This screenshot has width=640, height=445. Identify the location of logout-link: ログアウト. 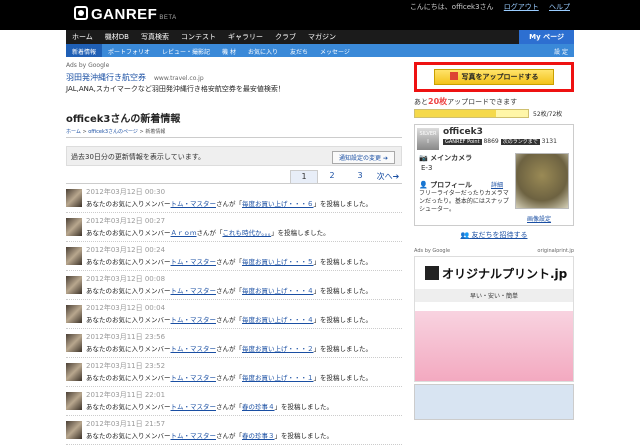
(521, 7).